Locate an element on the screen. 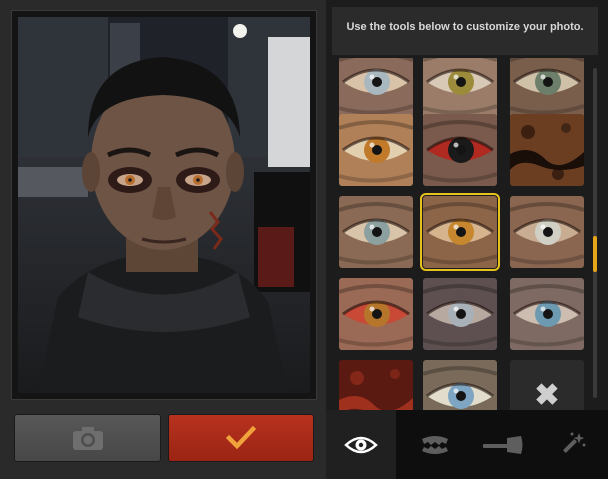 The height and width of the screenshot is (479, 608). teeth-icon is located at coordinates (435, 444).